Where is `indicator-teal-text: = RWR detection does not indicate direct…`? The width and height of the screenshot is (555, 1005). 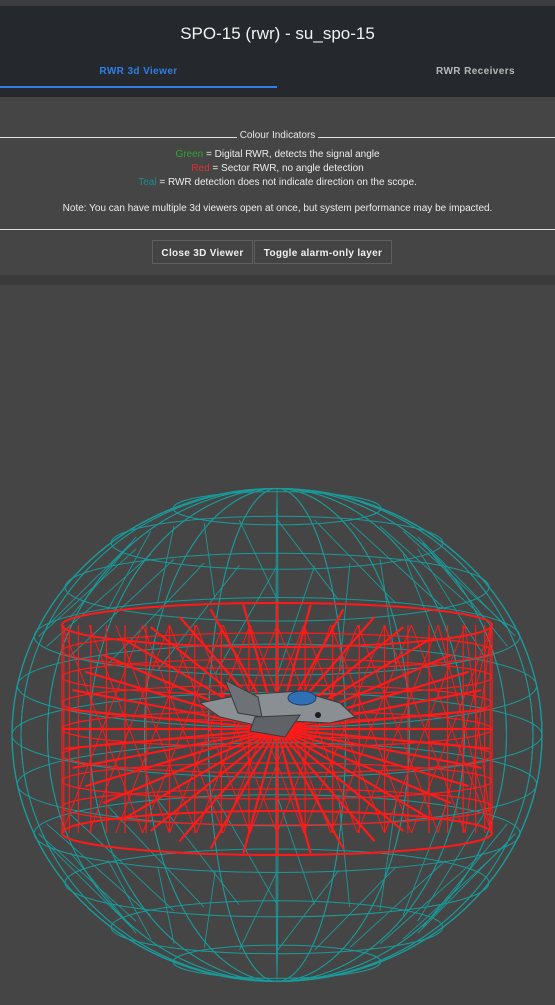
indicator-teal-text: = RWR detection does not indicate direct… is located at coordinates (286, 182).